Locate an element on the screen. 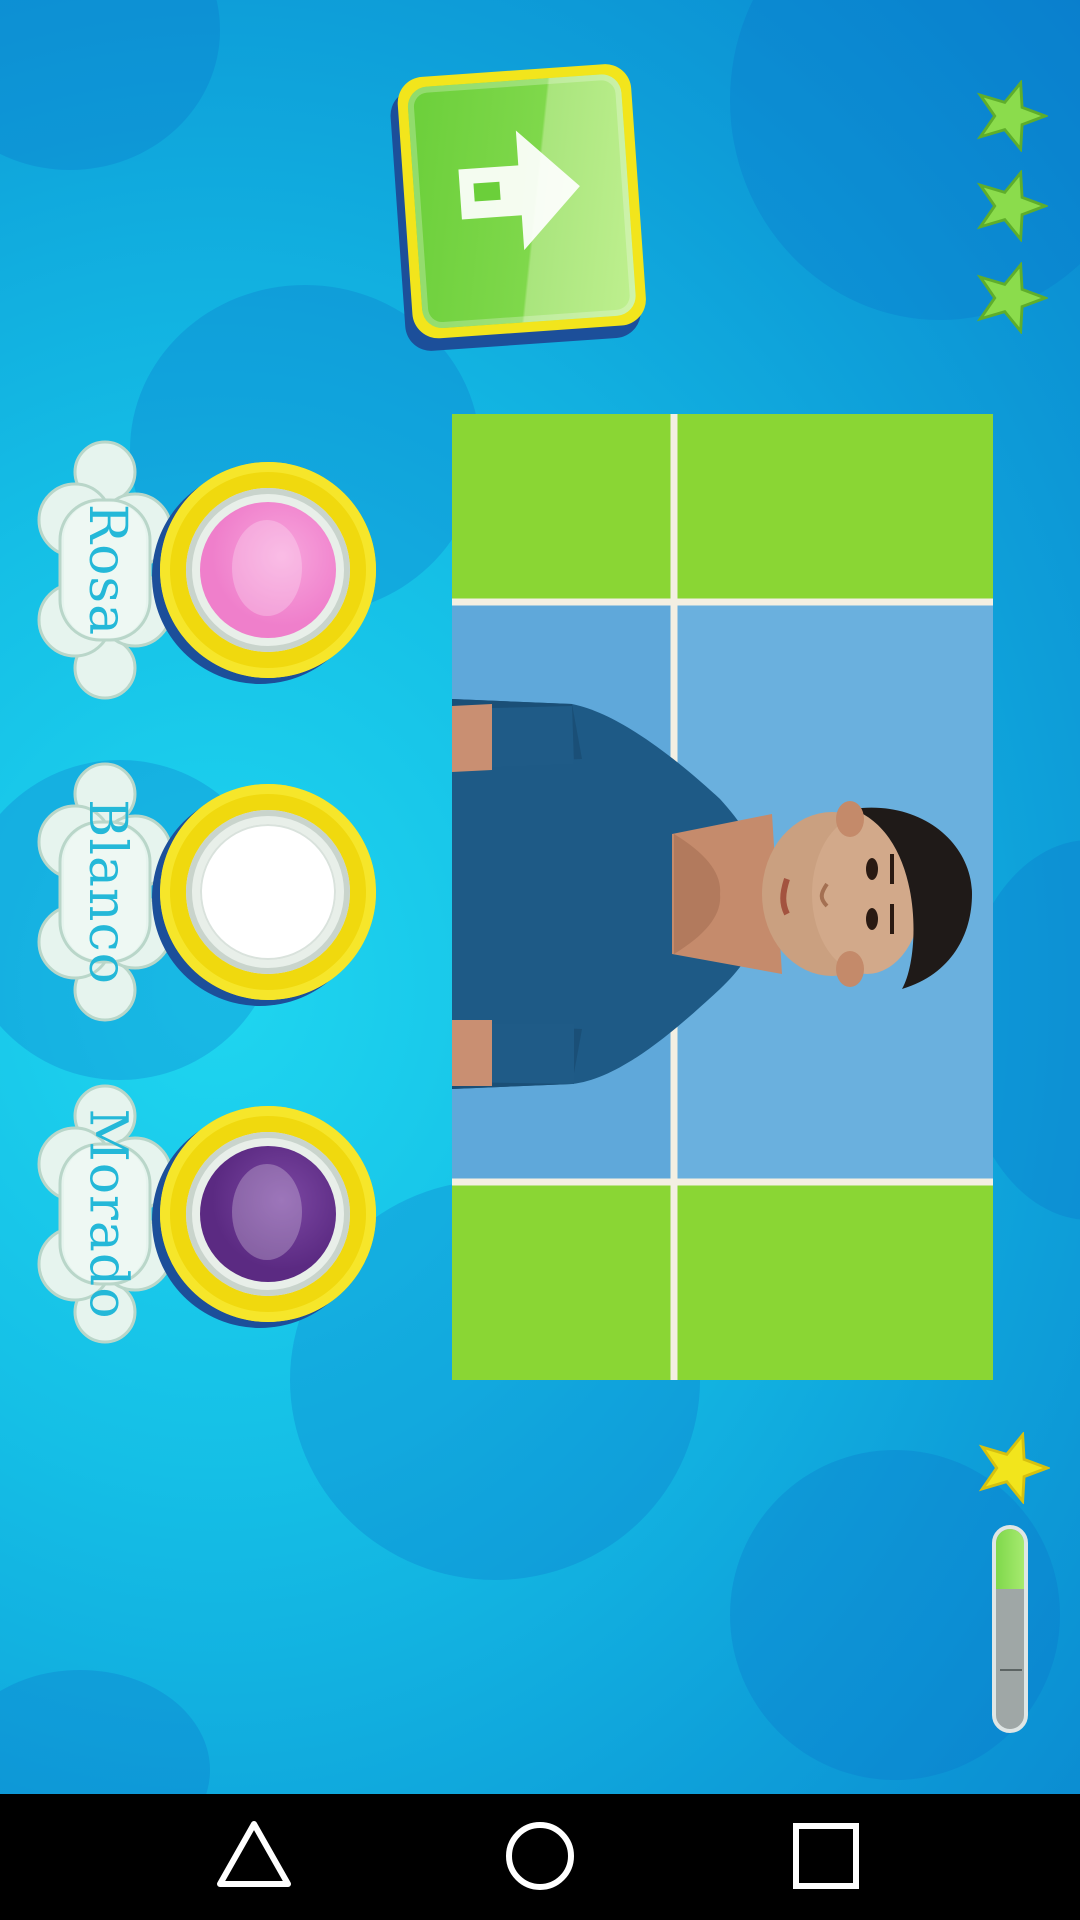  home-circle-icon is located at coordinates (540, 1856).